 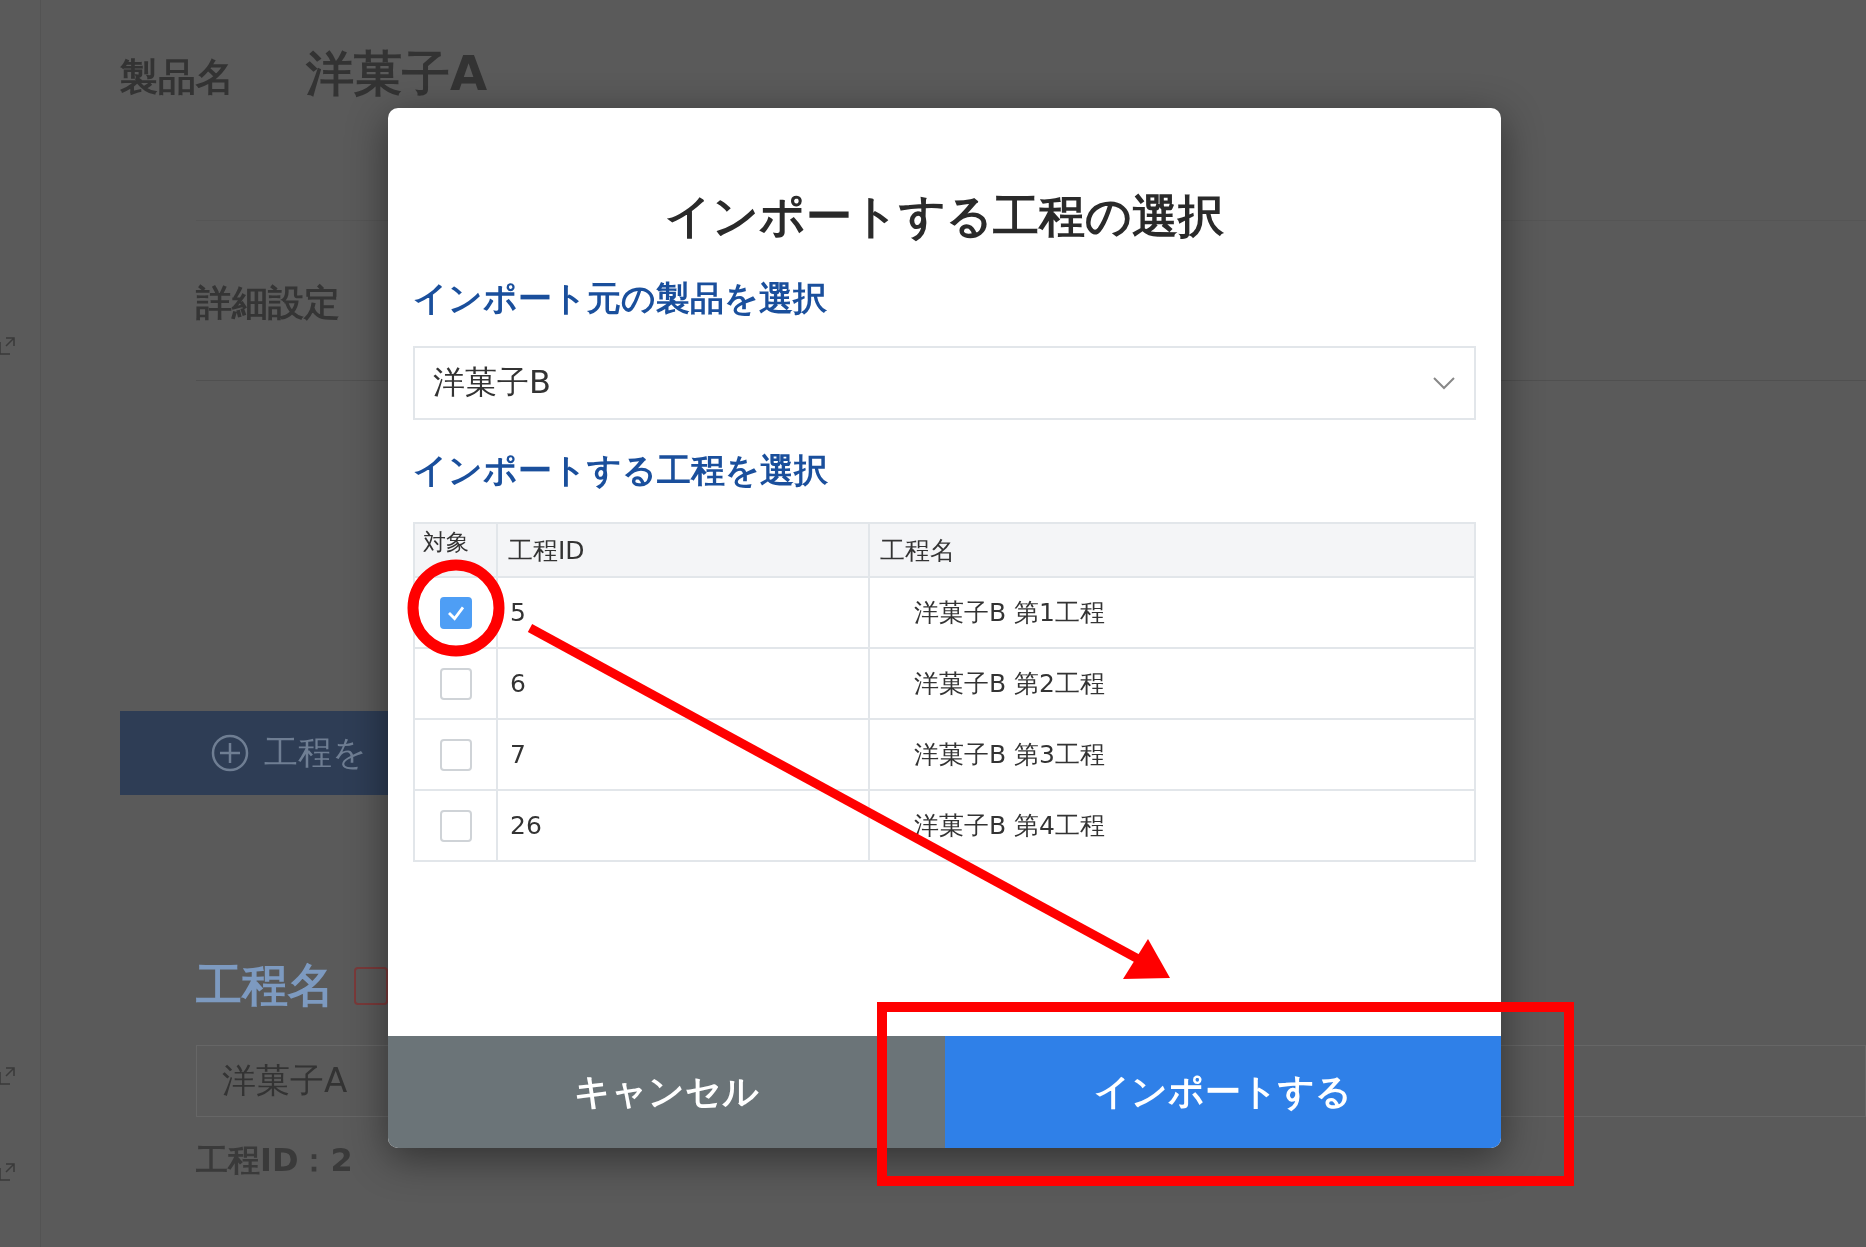 What do you see at coordinates (683, 612) in the screenshot?
I see `table-cell: 5` at bounding box center [683, 612].